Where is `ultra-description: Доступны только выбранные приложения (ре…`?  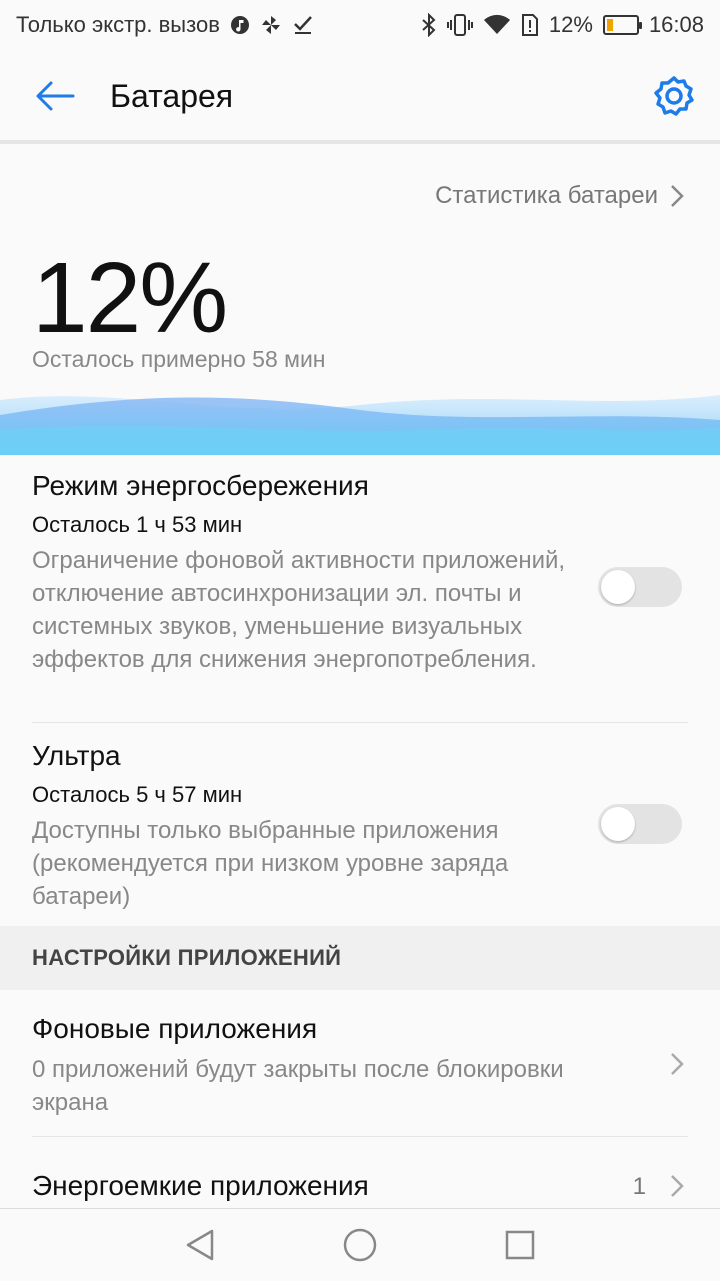
ultra-description: Доступны только выбранные приложения (ре… is located at coordinates (270, 863).